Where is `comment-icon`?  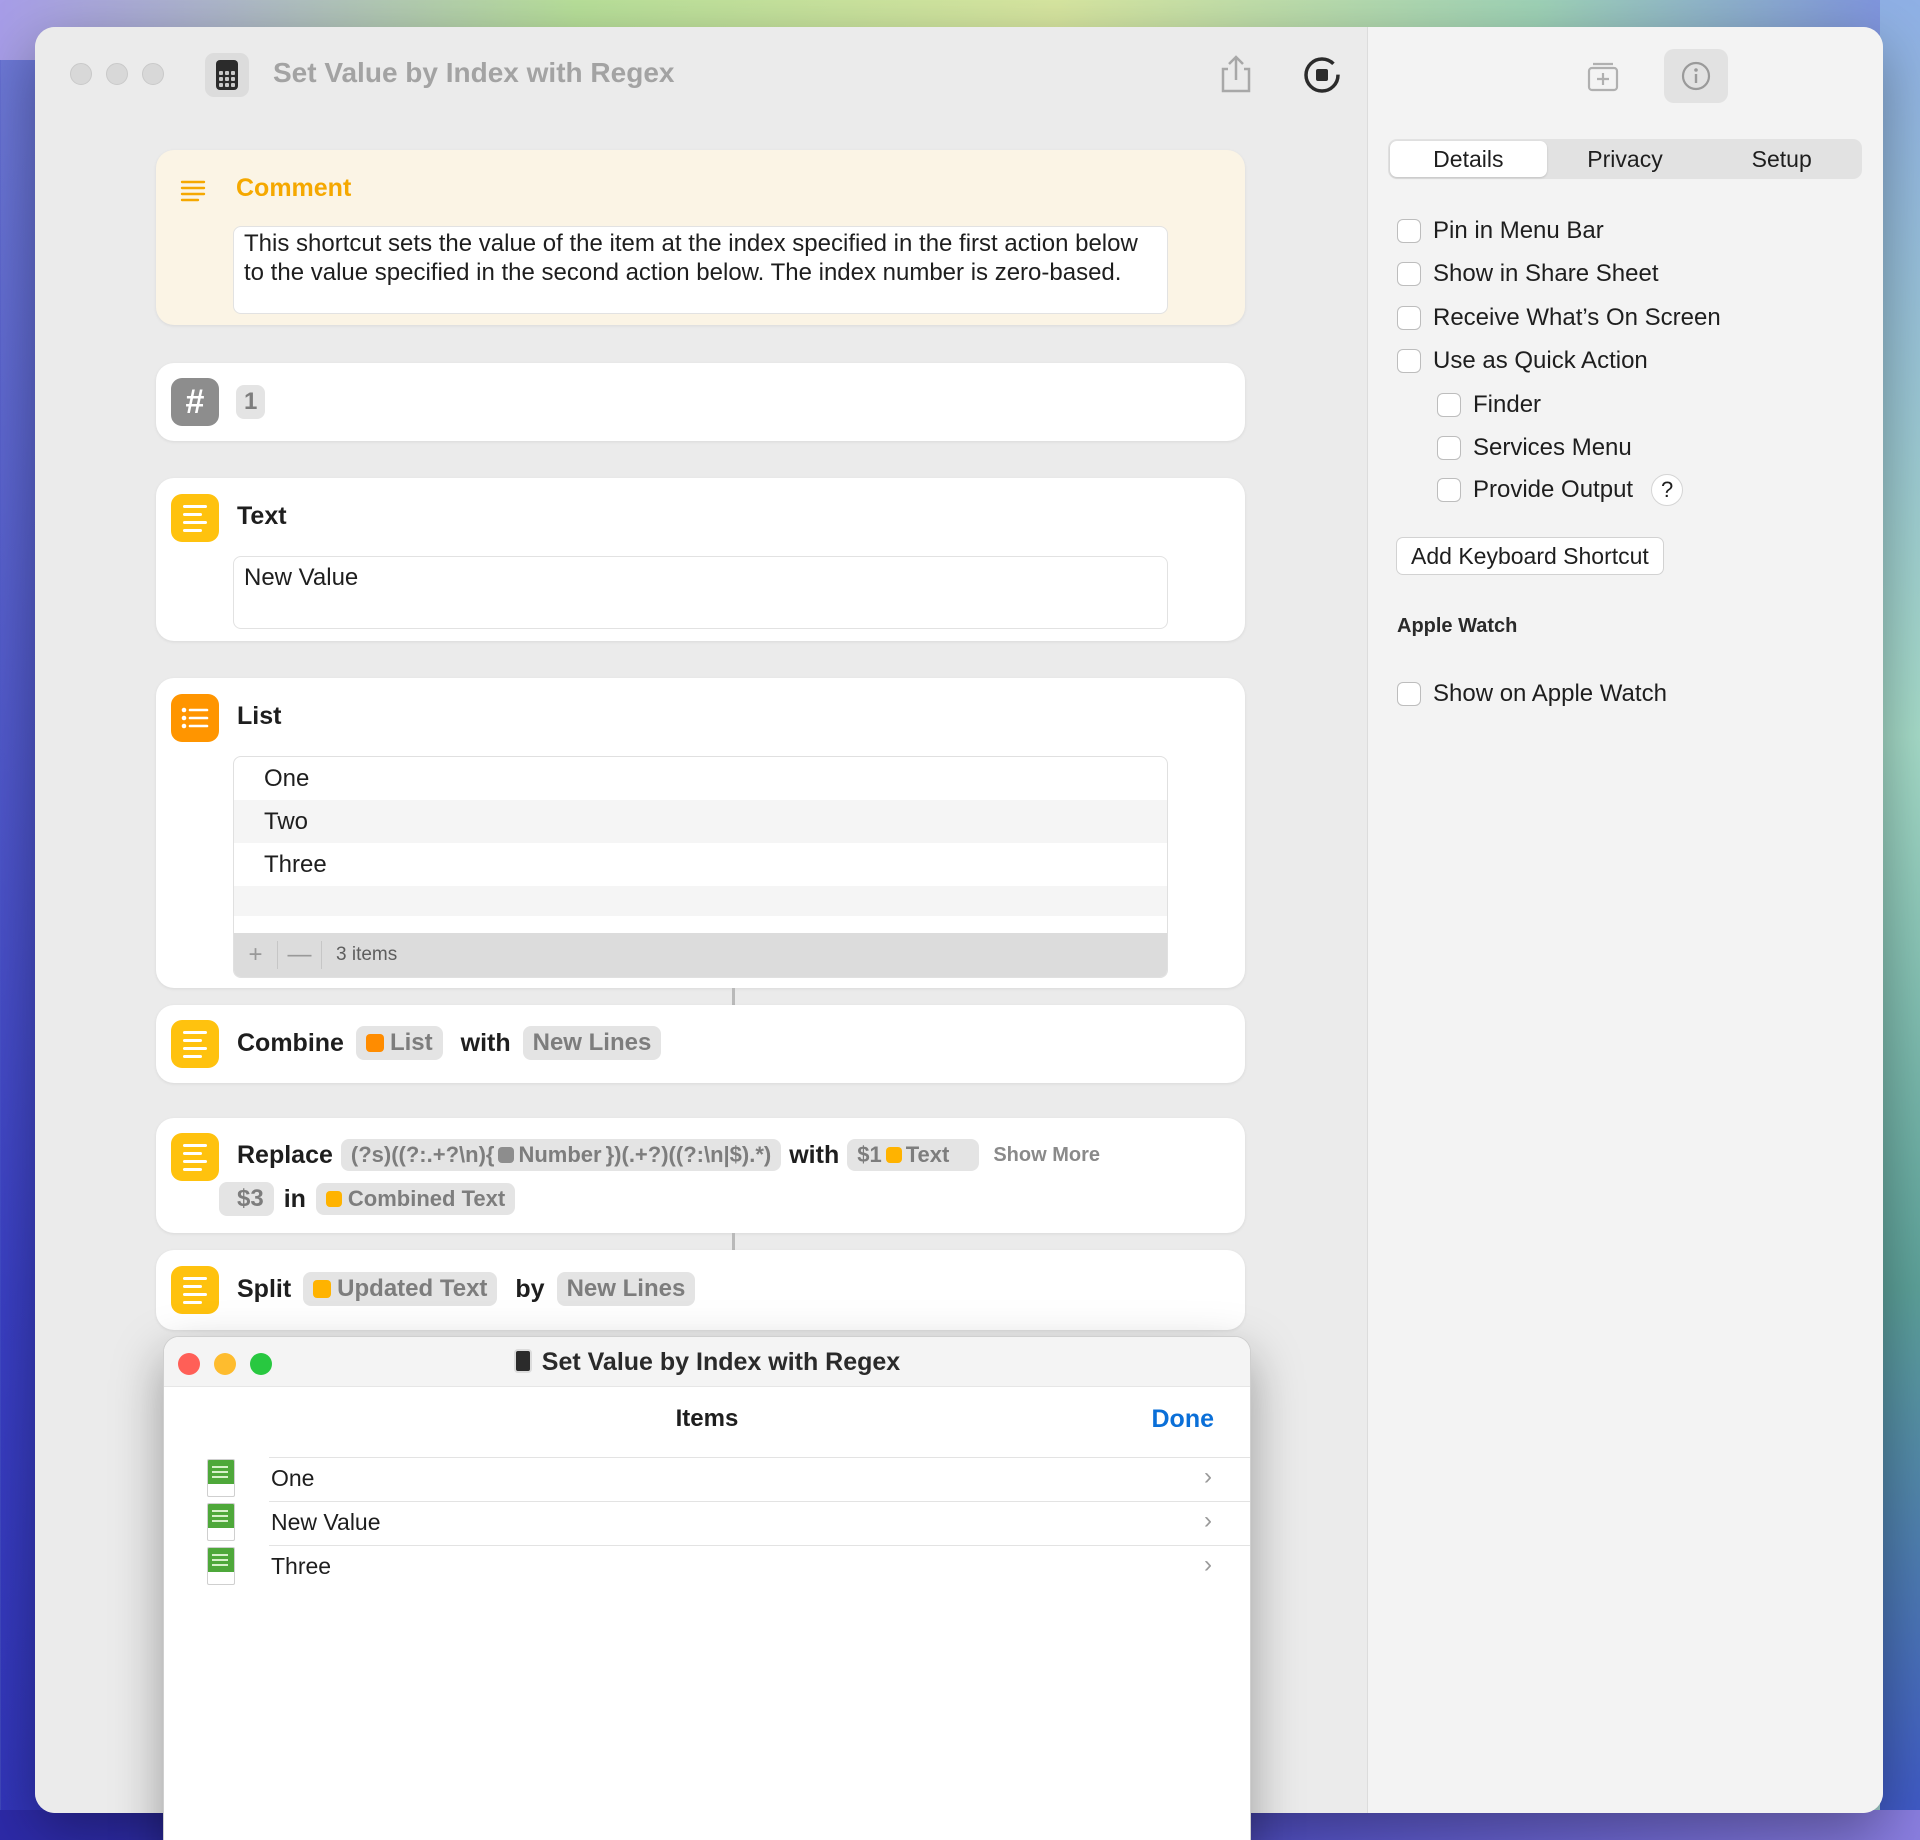 comment-icon is located at coordinates (193, 191).